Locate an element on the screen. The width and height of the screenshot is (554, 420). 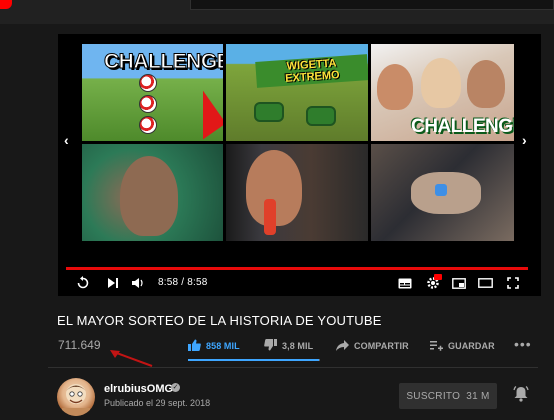
time-display: 8:58 / 8:58 is located at coordinates (183, 282).